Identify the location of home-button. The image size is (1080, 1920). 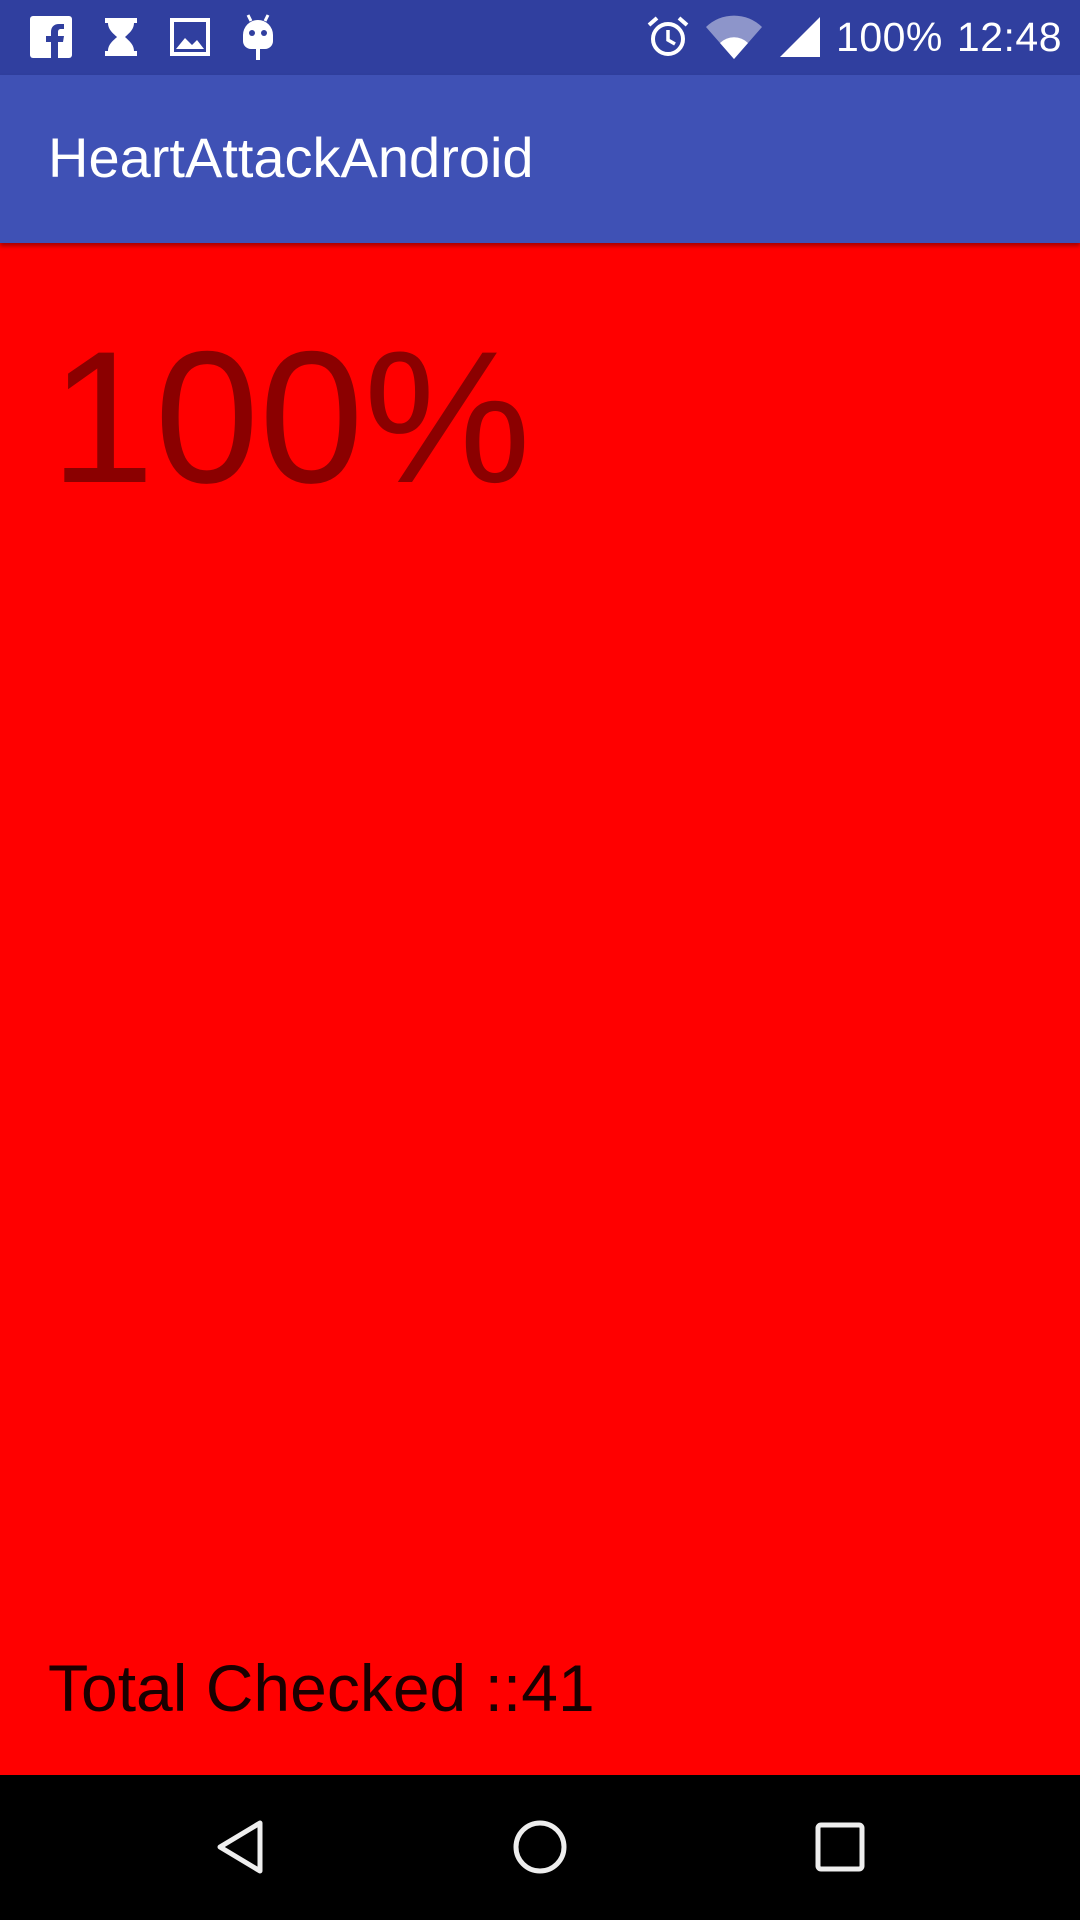
(540, 1847).